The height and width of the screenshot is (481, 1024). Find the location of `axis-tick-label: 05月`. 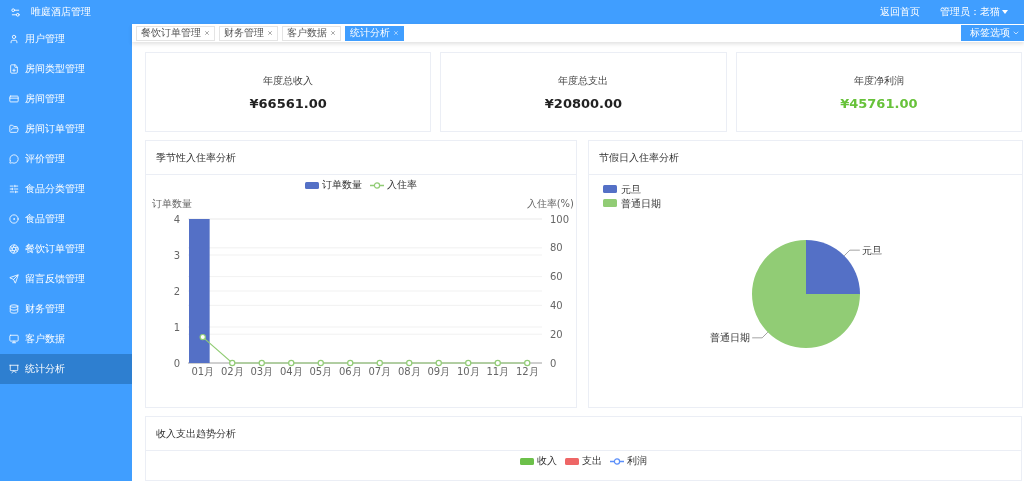

axis-tick-label: 05月 is located at coordinates (321, 371).